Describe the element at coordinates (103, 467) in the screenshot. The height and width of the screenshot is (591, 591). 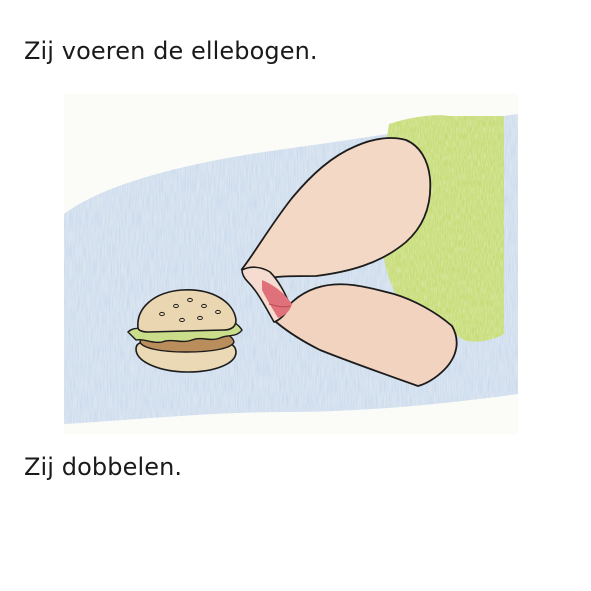
I see `caption-bottom: Zij dobbelen.` at that location.